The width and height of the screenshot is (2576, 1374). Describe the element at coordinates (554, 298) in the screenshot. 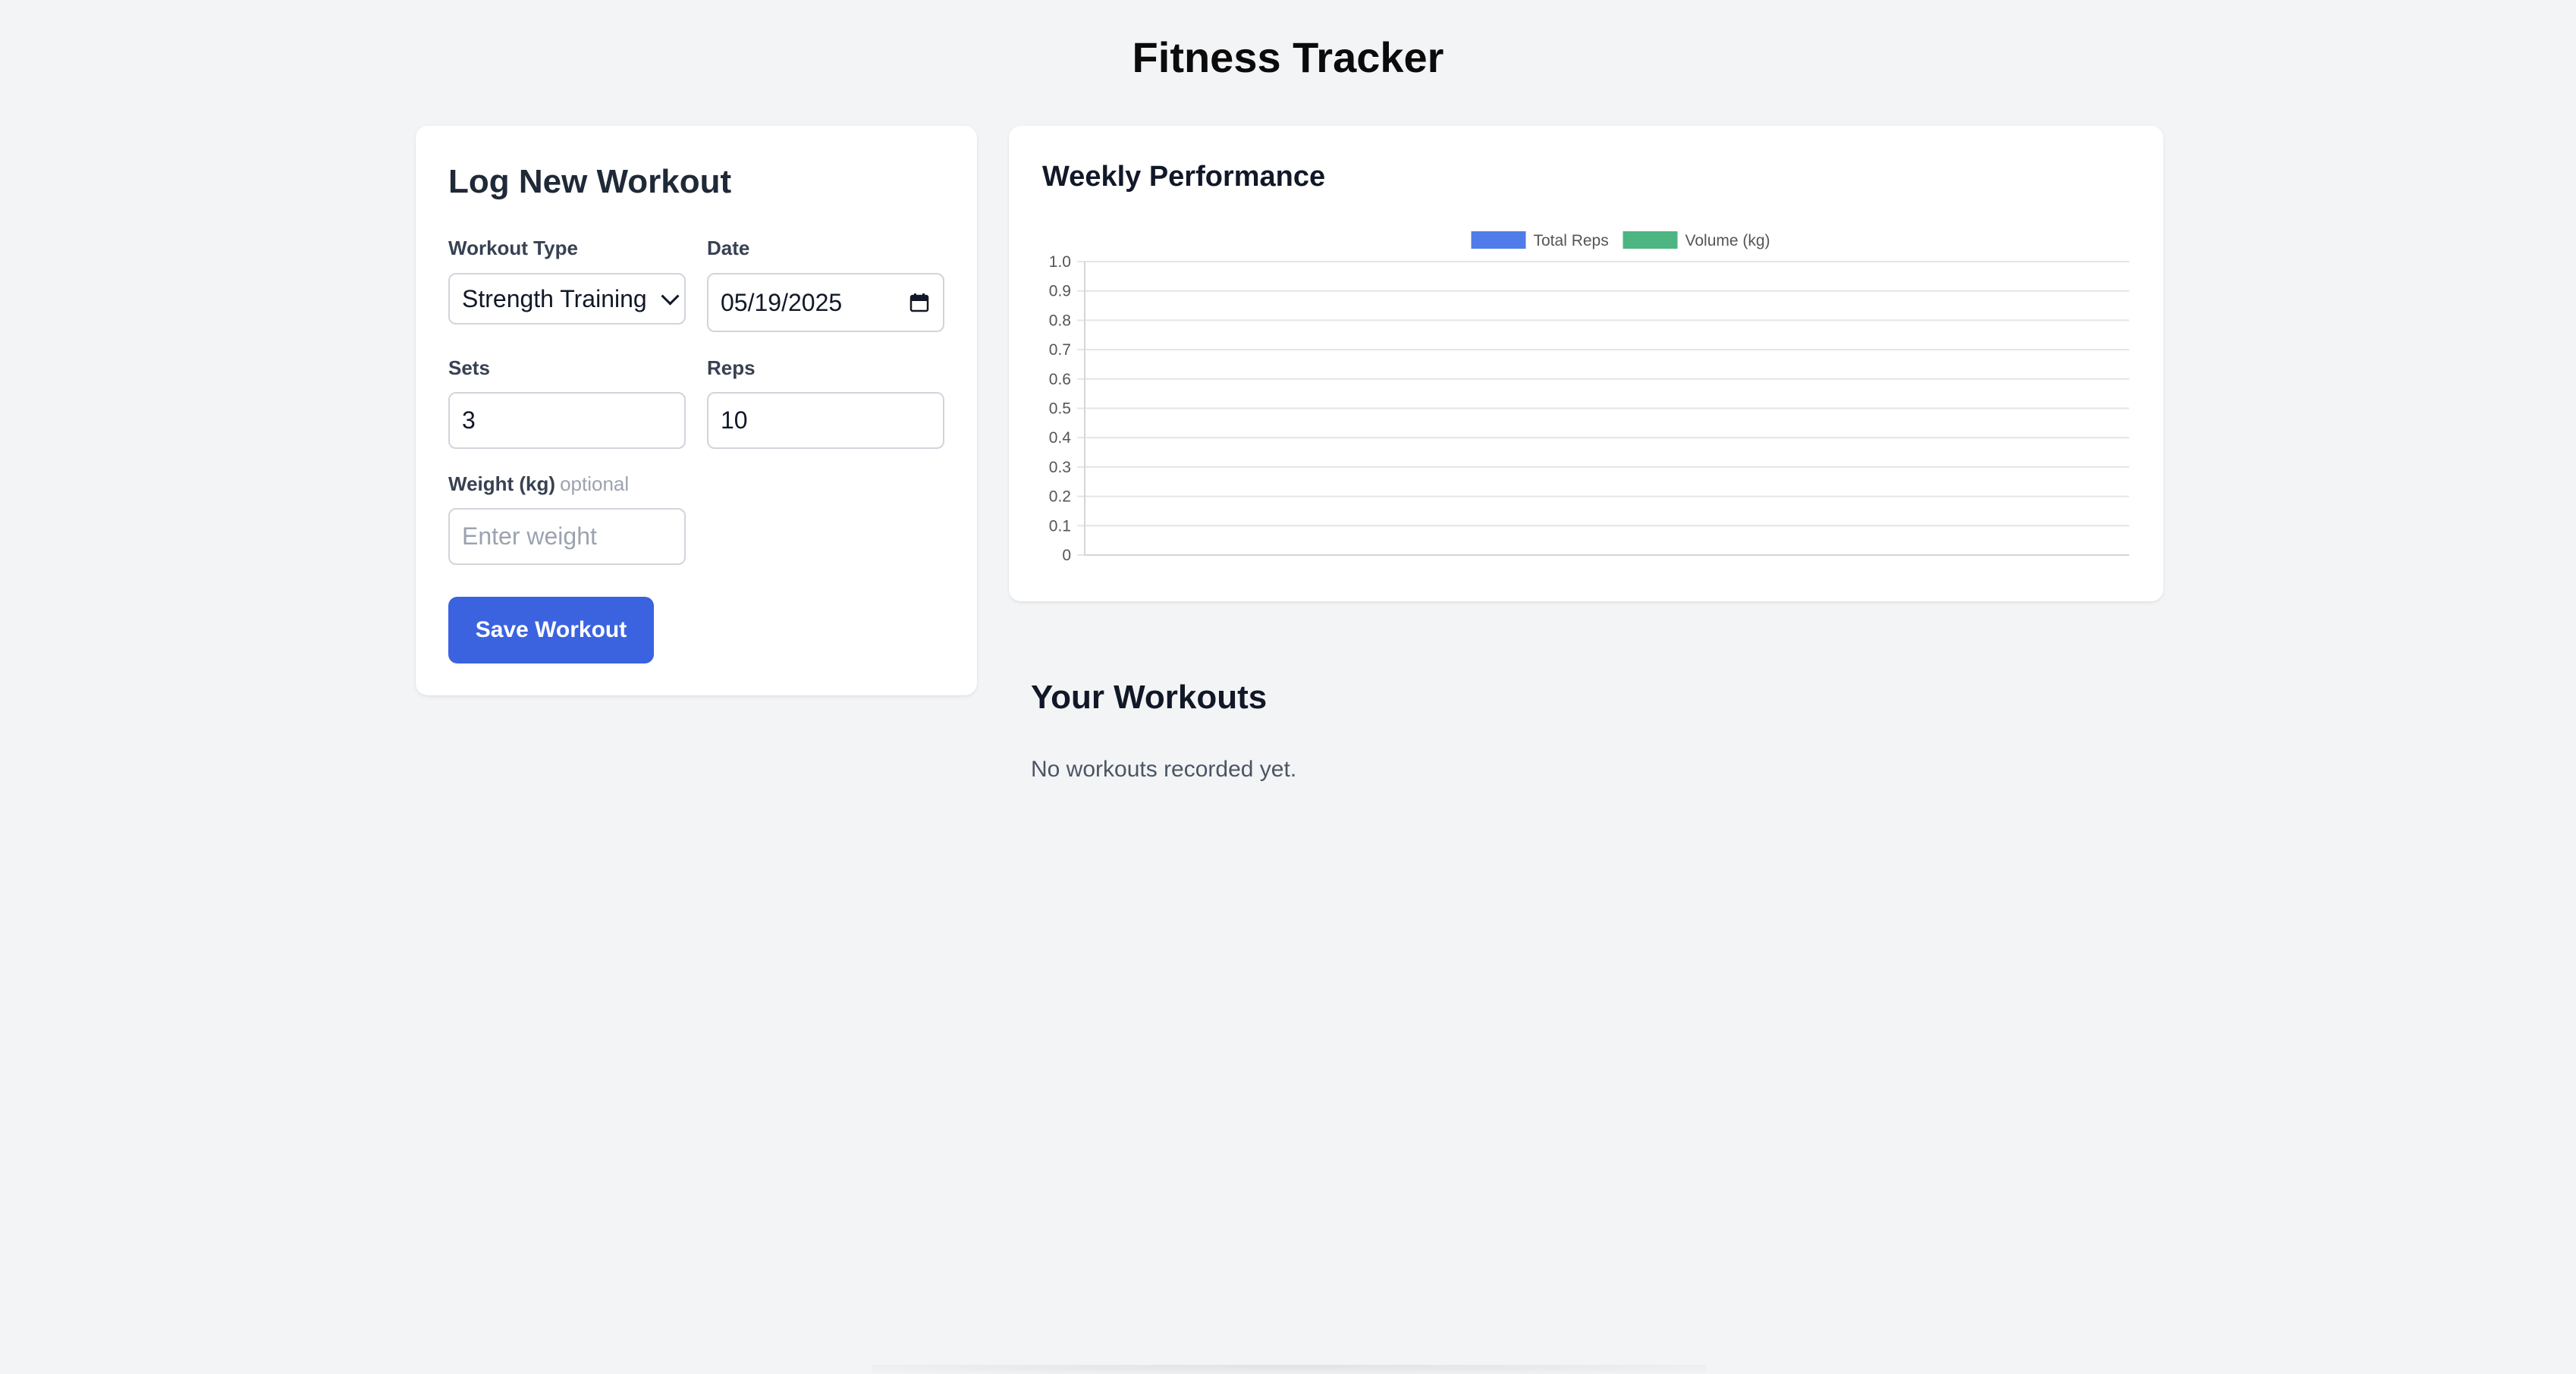

I see `workout-type-value: Strength Training` at that location.